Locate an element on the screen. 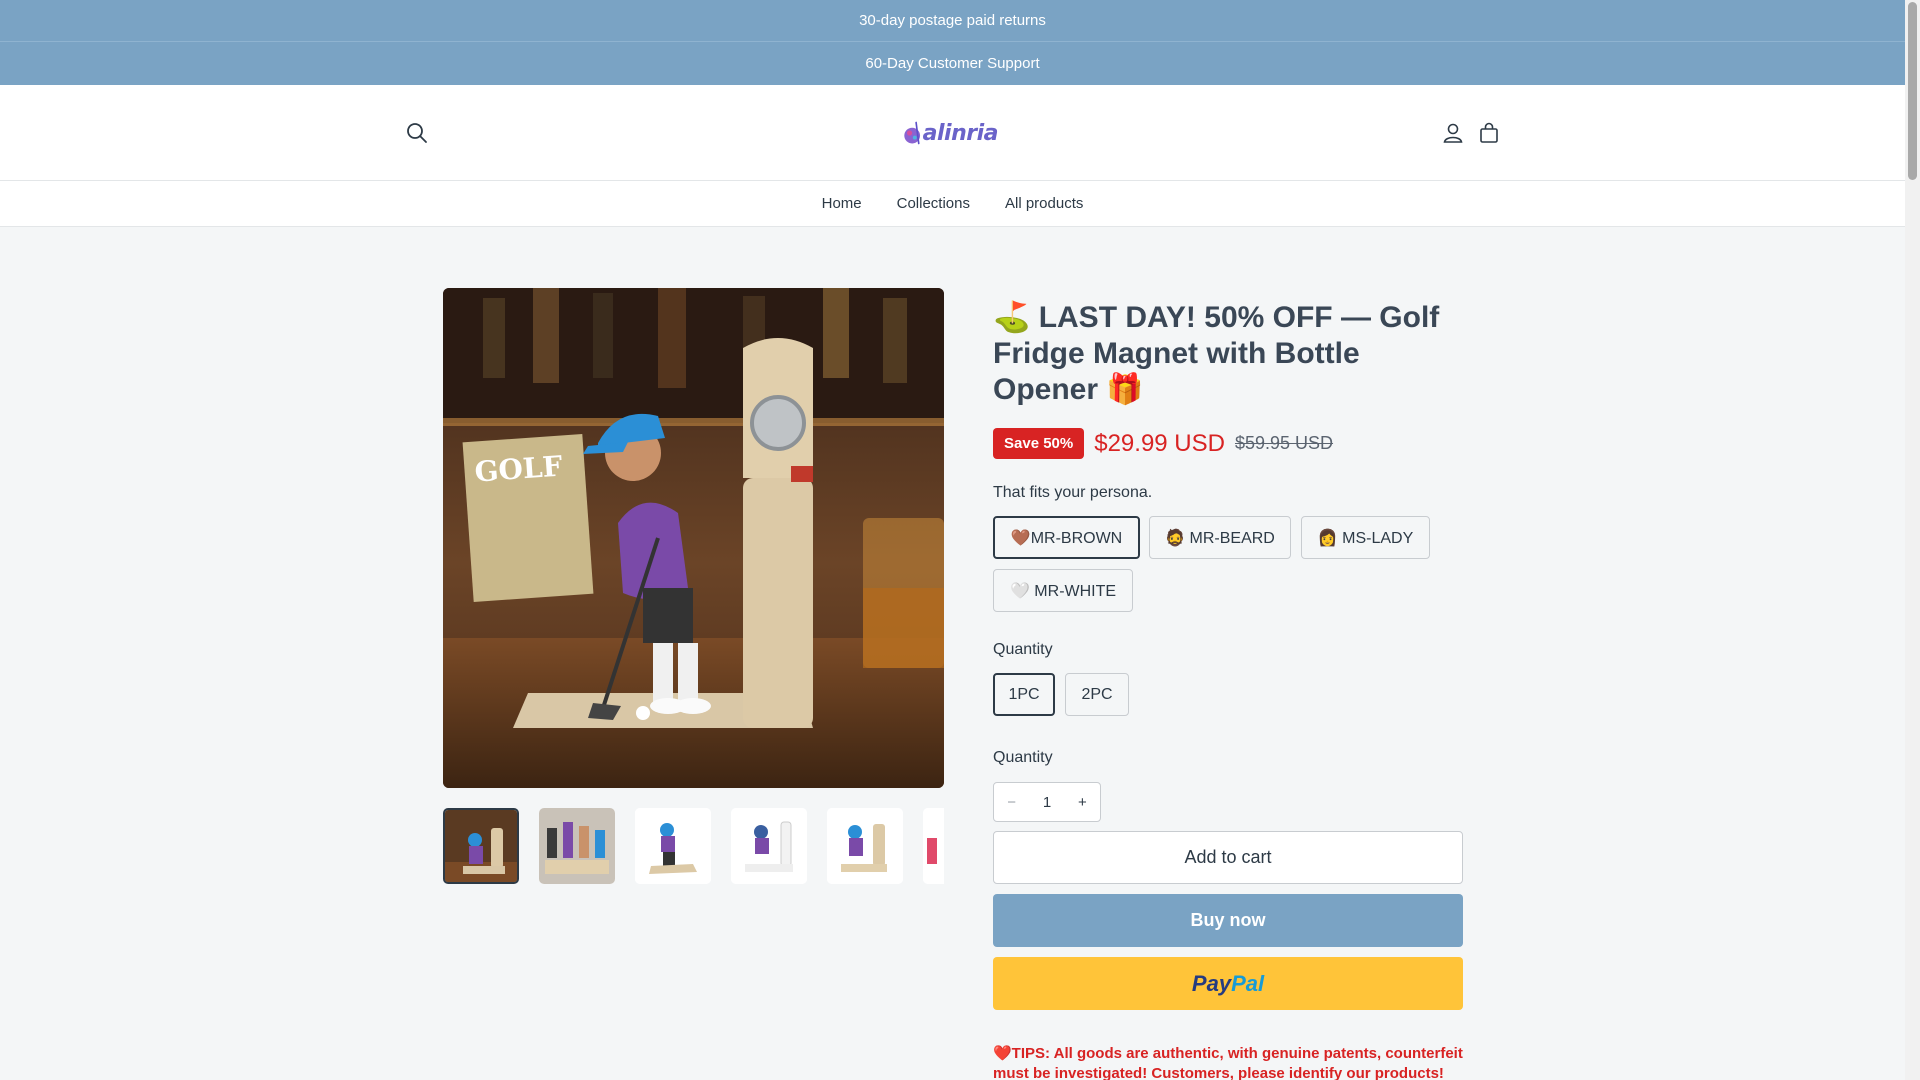  quantity-input: 1 is located at coordinates (1046, 802).